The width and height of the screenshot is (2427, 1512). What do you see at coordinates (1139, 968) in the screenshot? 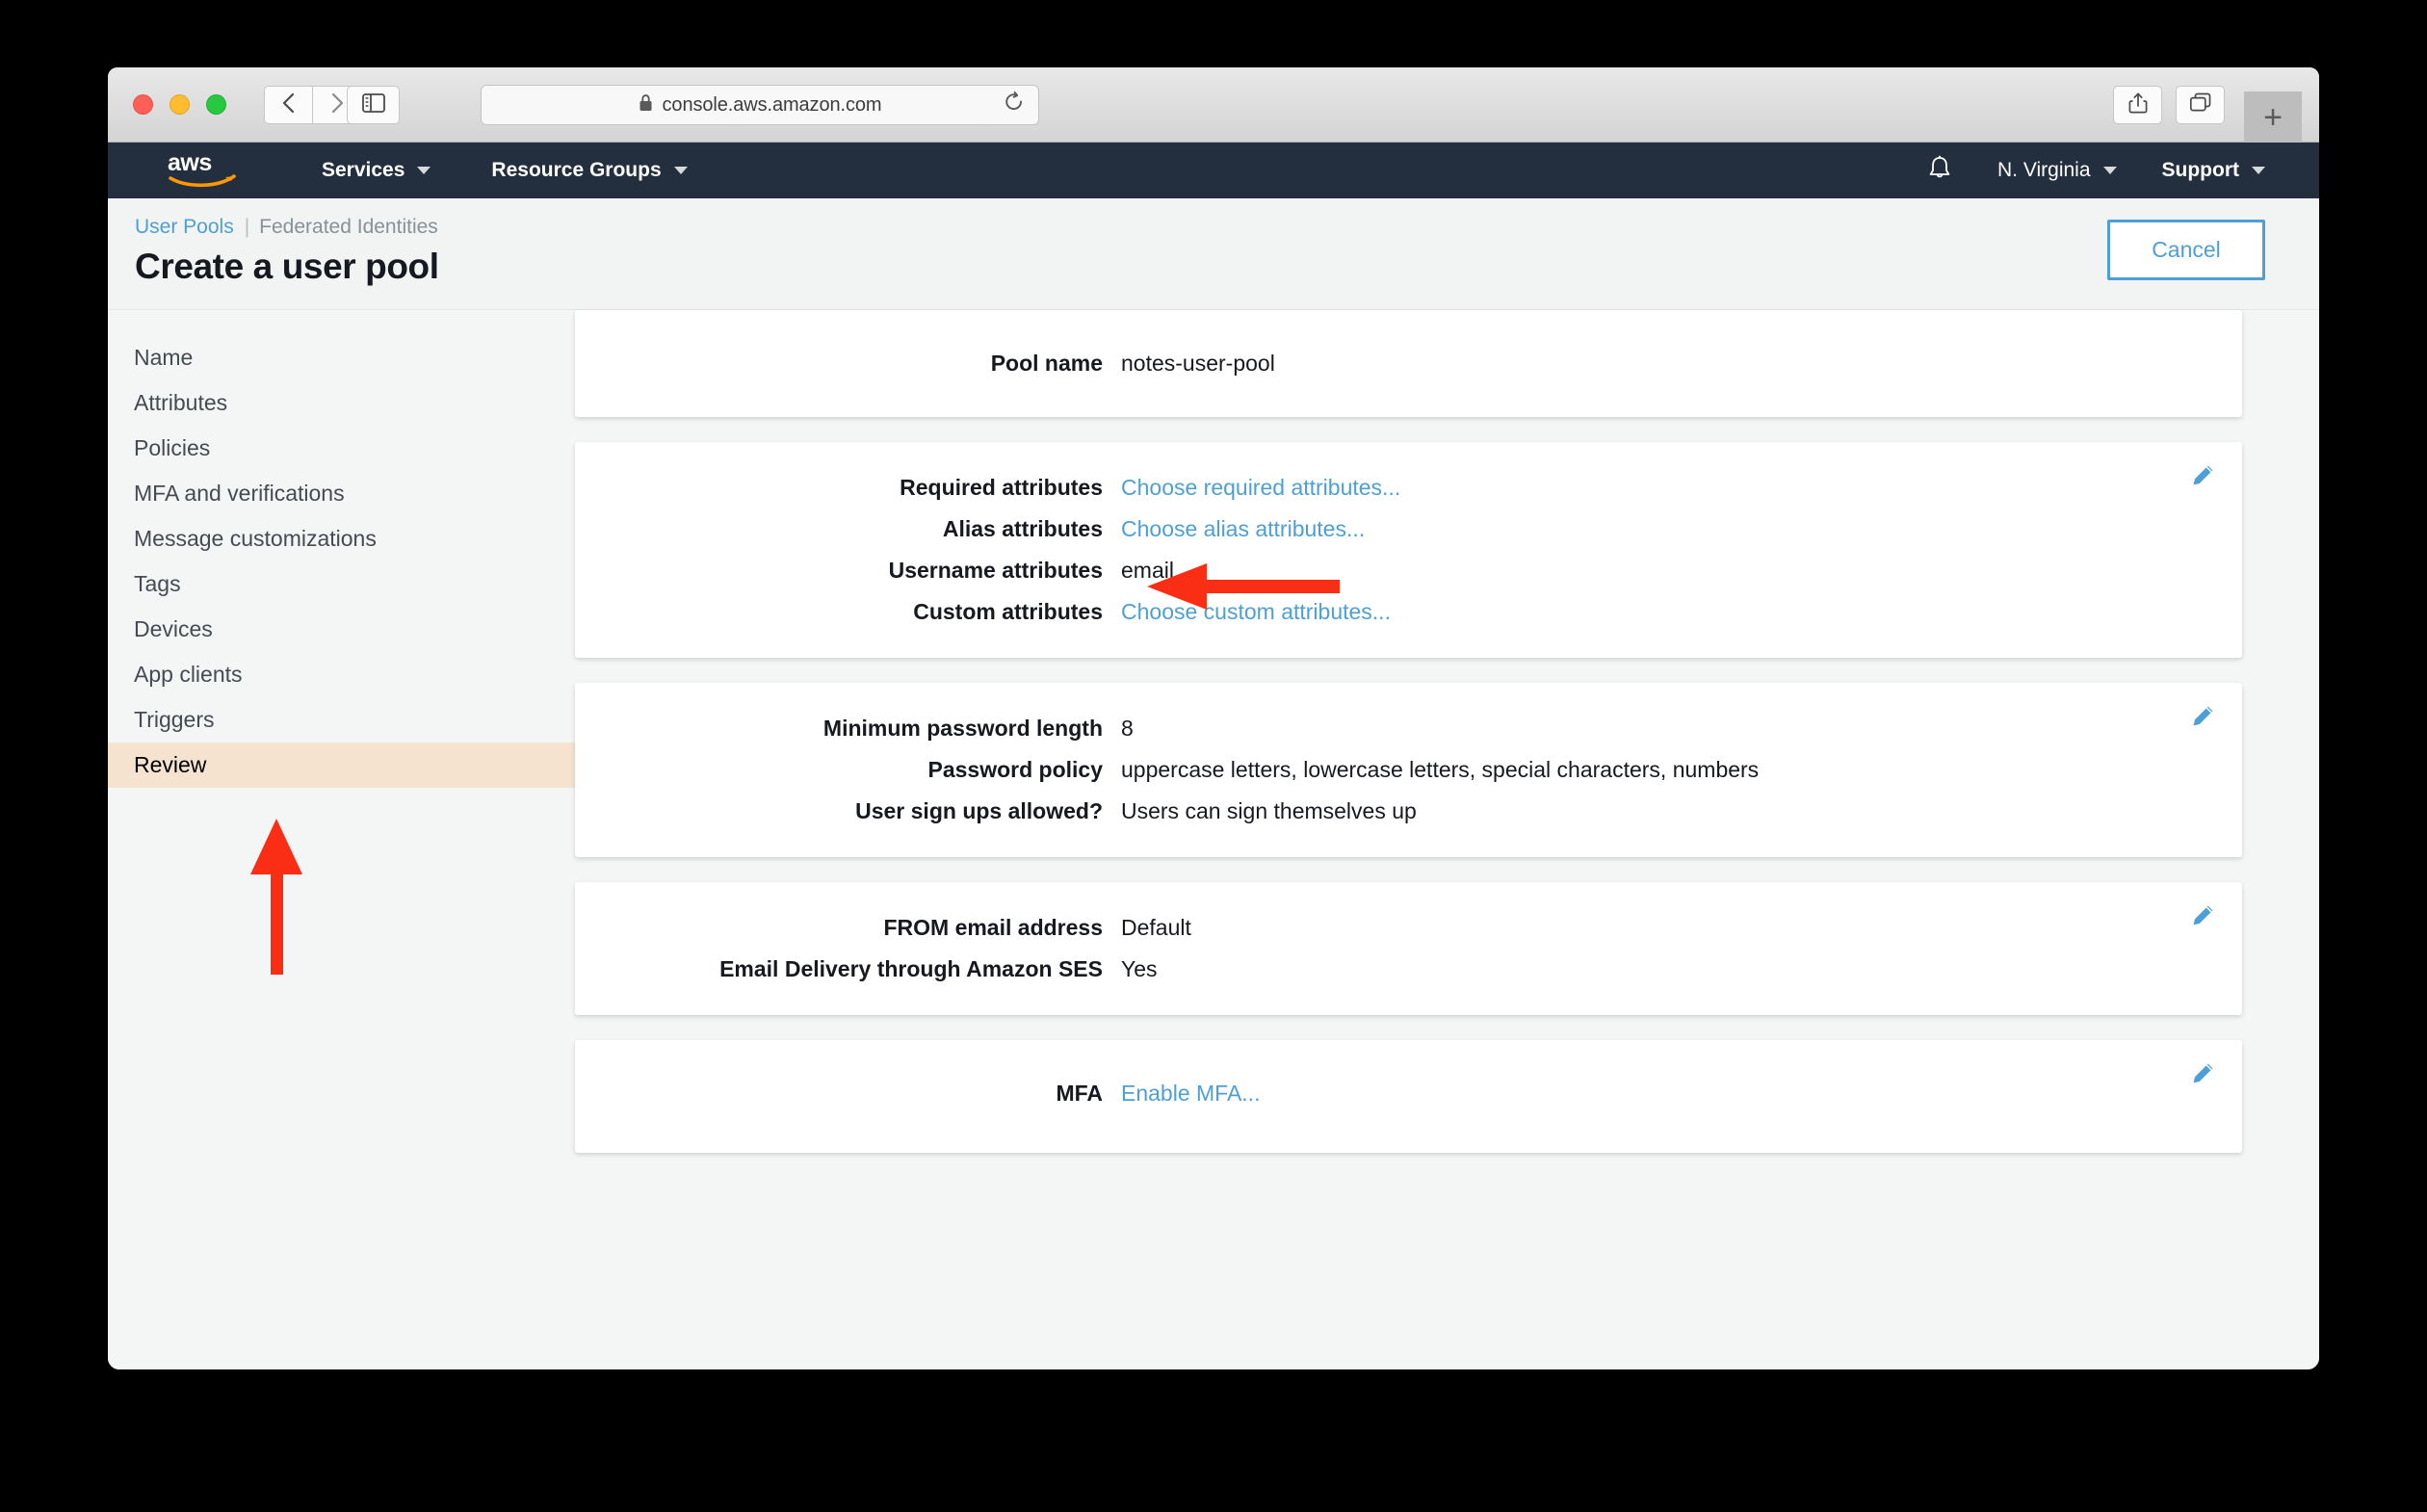
I see `value-email-delivery-ses: Yes` at bounding box center [1139, 968].